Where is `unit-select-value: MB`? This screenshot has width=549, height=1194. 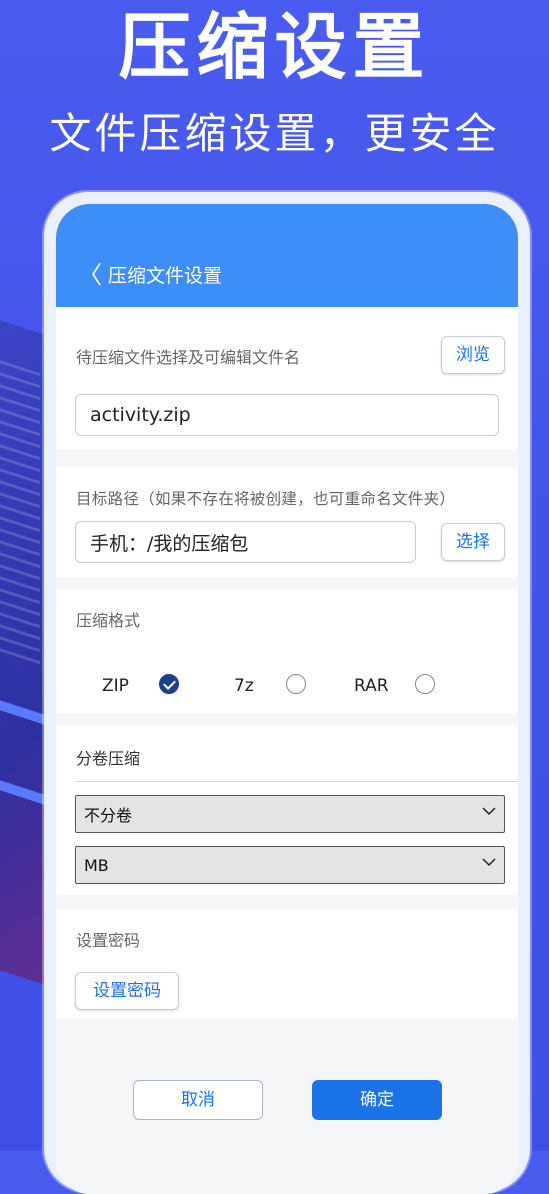 unit-select-value: MB is located at coordinates (96, 865).